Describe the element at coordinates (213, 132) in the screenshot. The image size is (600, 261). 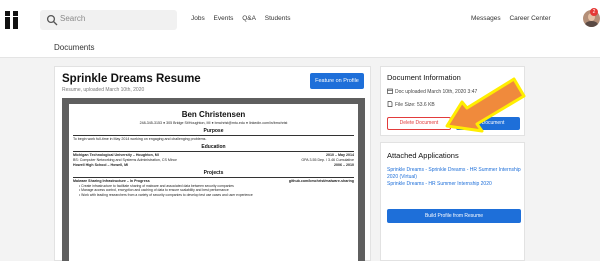
I see `preview-purpose-heading: Purpose` at that location.